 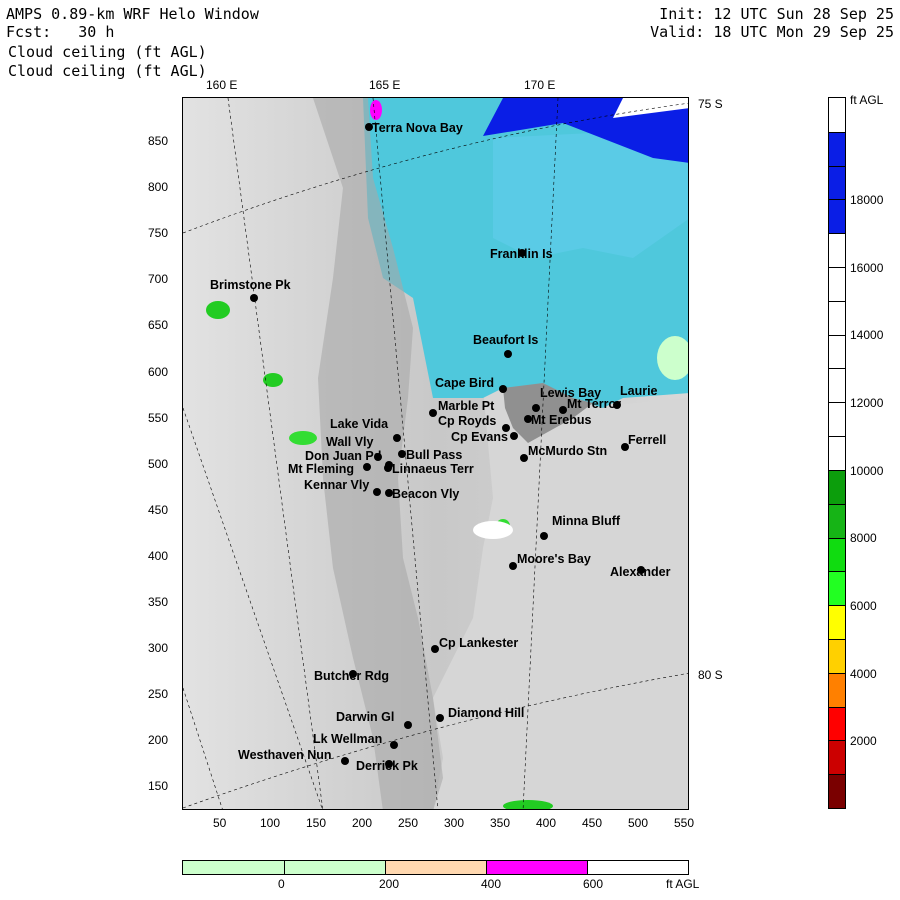 What do you see at coordinates (365, 717) in the screenshot?
I see `place-label: Darwin Gl` at bounding box center [365, 717].